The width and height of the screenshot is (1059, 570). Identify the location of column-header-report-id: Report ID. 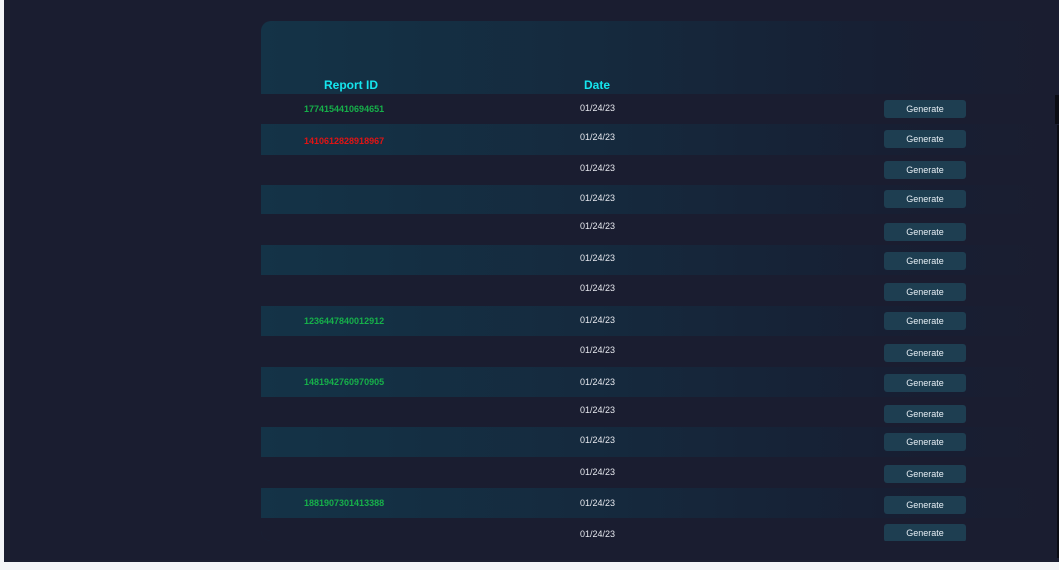
(351, 85).